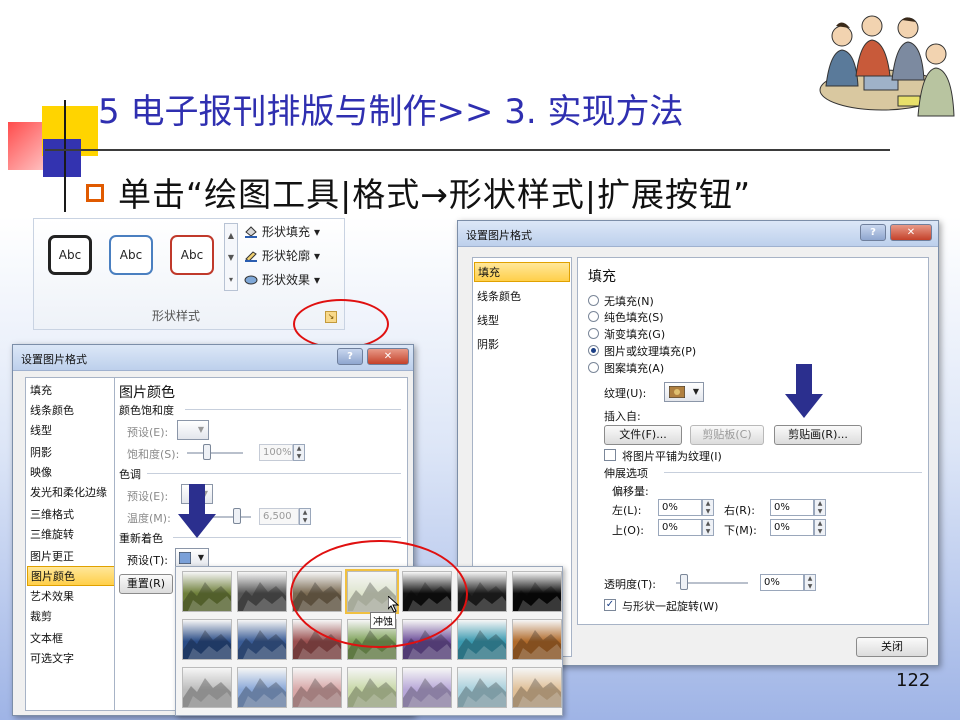 This screenshot has height=720, width=960. Describe the element at coordinates (782, 582) in the screenshot. I see `transparency-input: 0%` at that location.